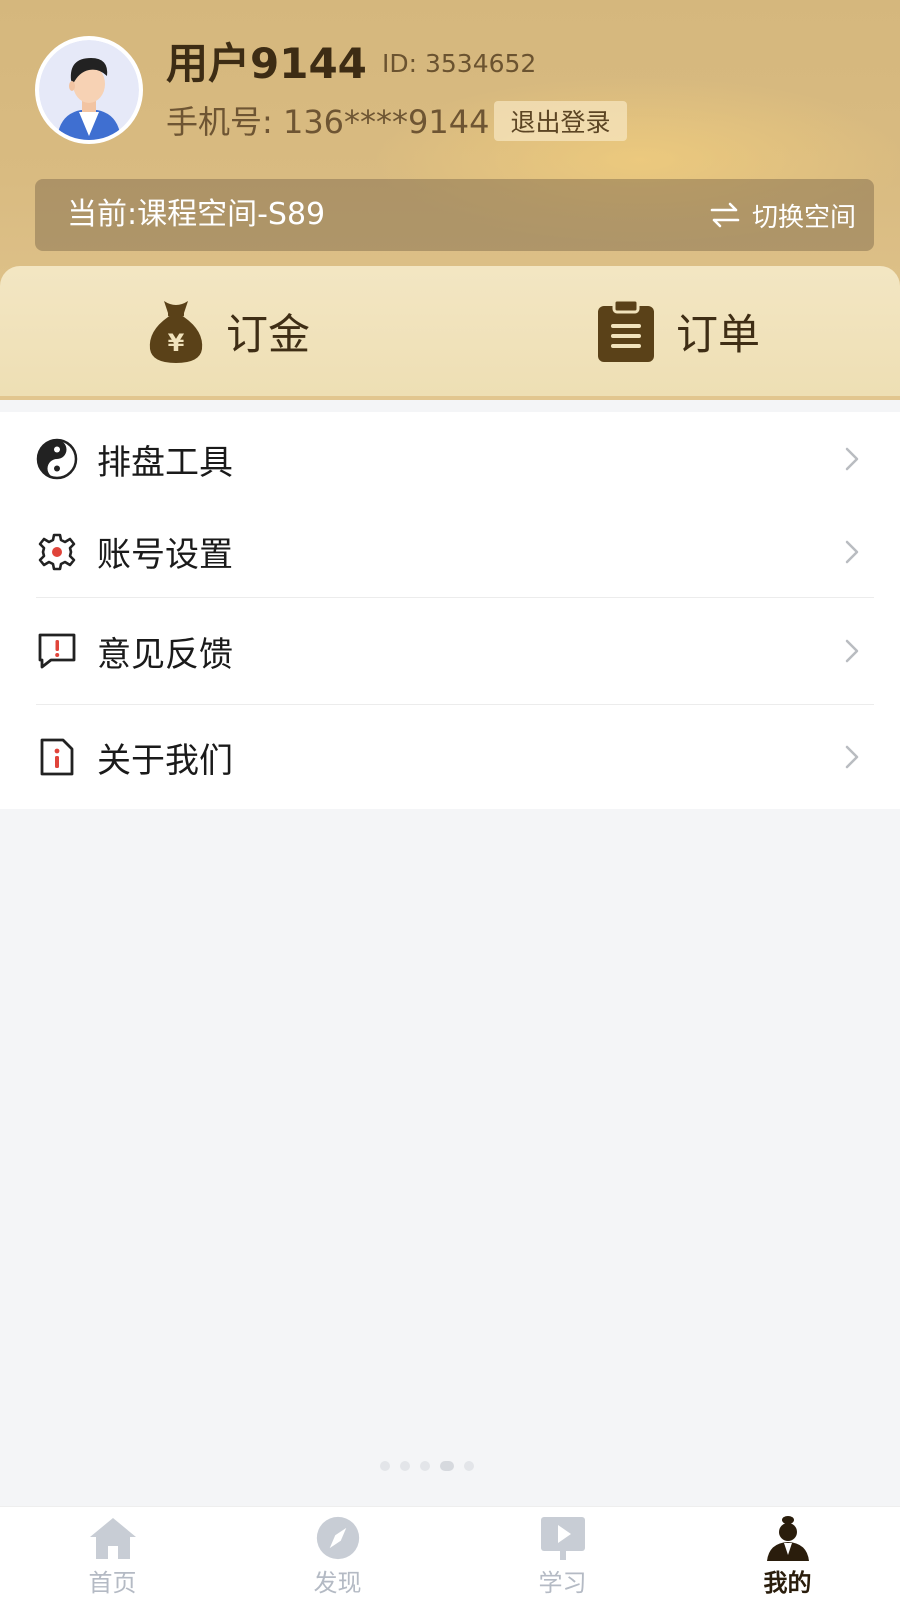 The height and width of the screenshot is (1600, 900). Describe the element at coordinates (57, 651) in the screenshot. I see `feedback-icon` at that location.